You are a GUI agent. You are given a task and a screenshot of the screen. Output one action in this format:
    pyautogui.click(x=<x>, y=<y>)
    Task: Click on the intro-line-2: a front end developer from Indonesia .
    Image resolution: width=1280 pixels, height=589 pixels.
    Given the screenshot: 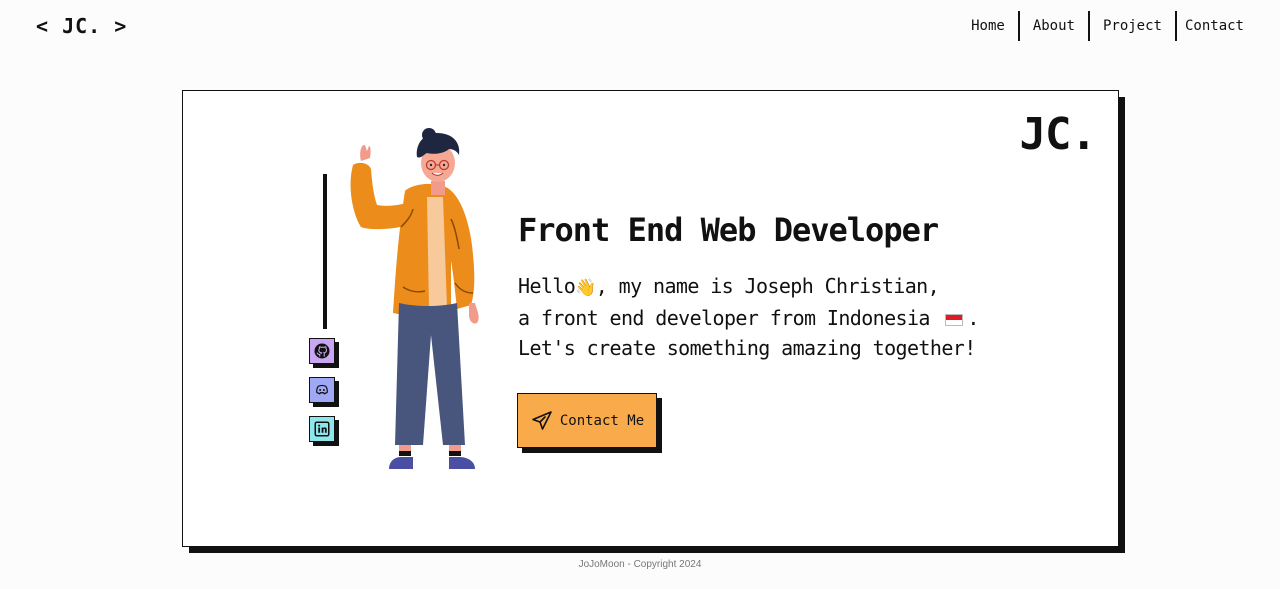 What is the action you would take?
    pyautogui.click(x=748, y=318)
    